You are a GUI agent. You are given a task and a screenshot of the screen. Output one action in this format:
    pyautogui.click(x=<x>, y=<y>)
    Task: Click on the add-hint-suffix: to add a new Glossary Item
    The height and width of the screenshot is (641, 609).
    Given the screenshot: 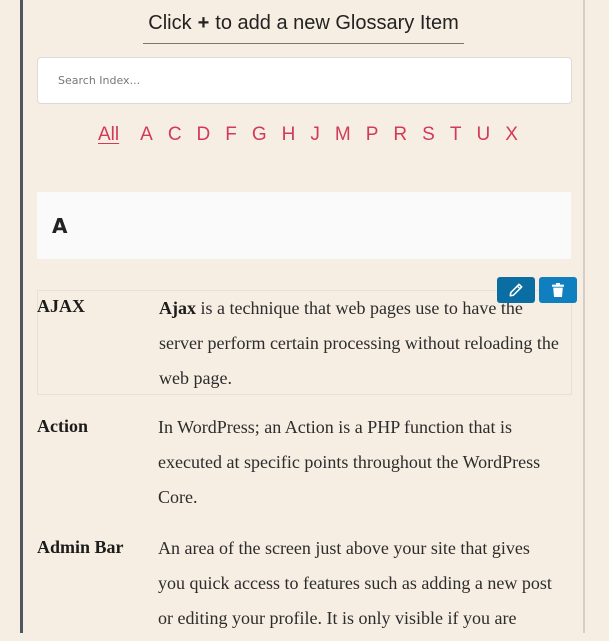 What is the action you would take?
    pyautogui.click(x=337, y=23)
    